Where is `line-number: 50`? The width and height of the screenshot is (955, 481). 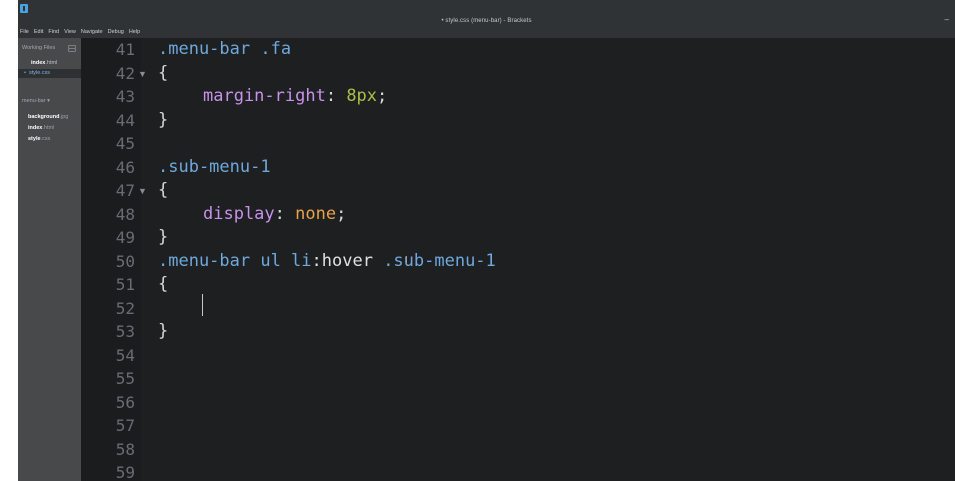
line-number: 50 is located at coordinates (125, 261).